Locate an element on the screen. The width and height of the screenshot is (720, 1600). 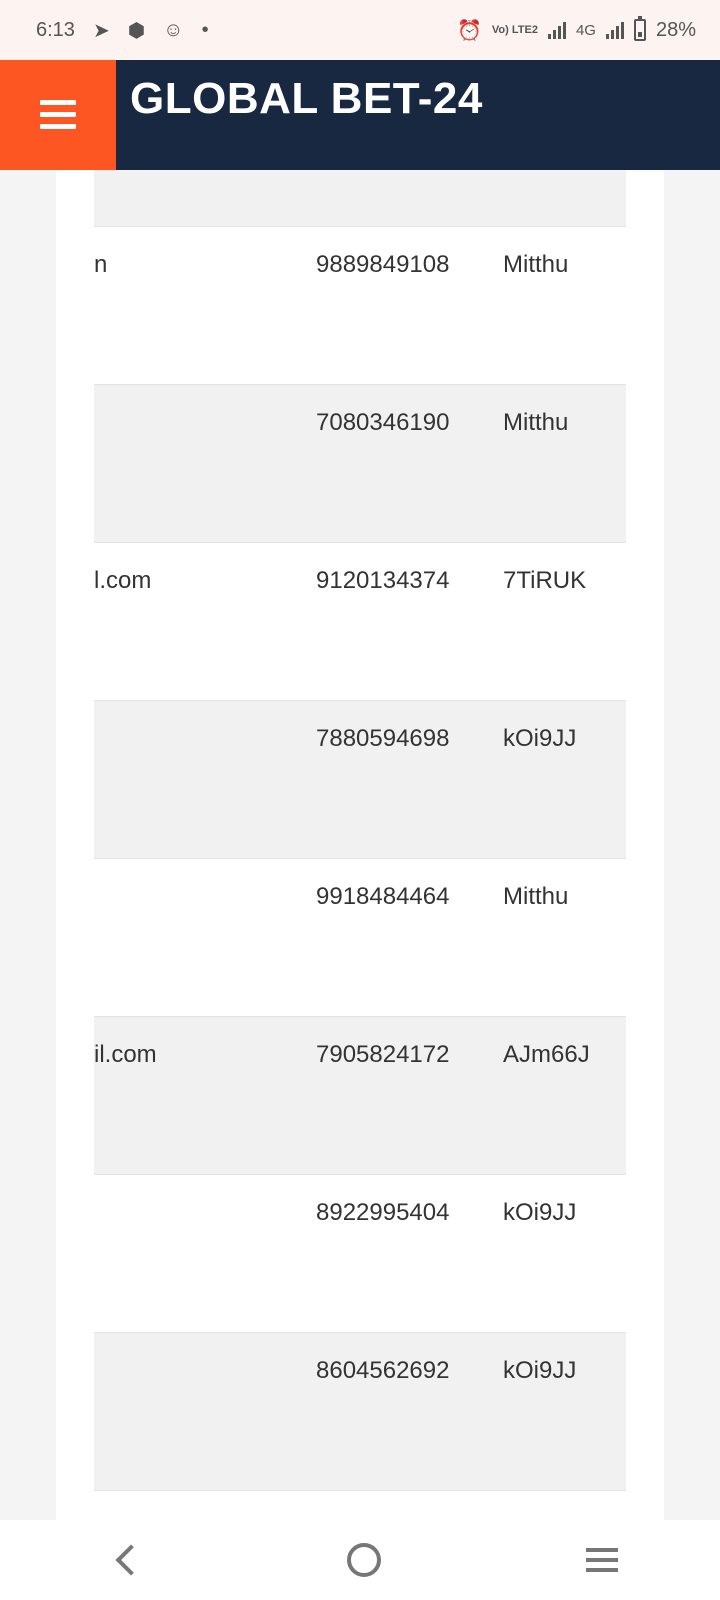
table-row: 7880594698kOi9JJ1 is located at coordinates (360, 779).